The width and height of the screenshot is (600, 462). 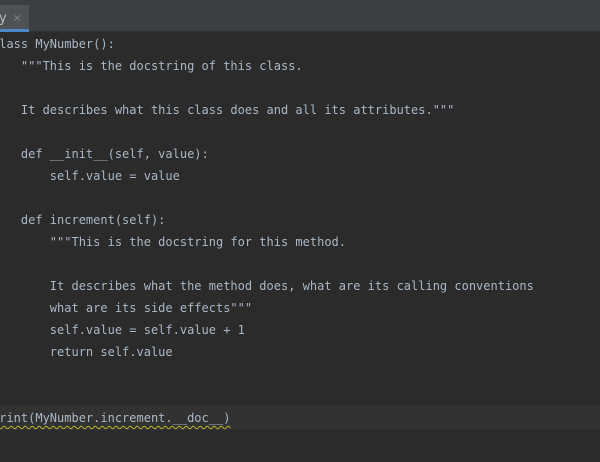 I want to click on code-line: def increment(self):, so click(x=83, y=220).